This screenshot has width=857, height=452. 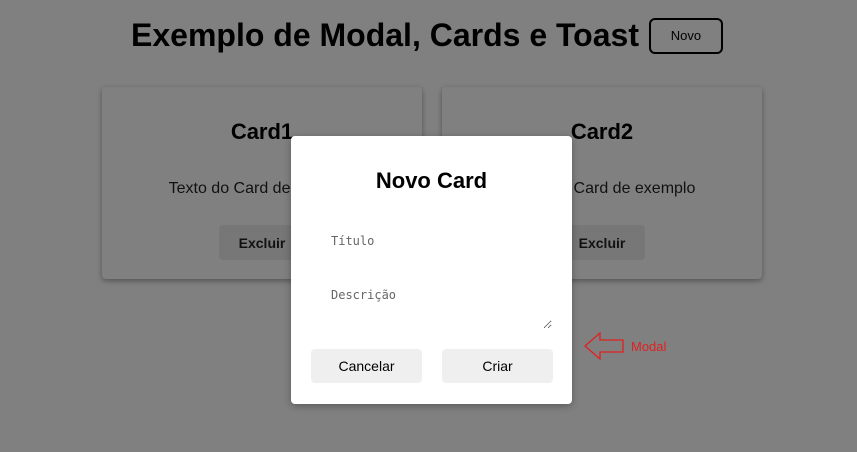 I want to click on modal-annotation: Modal, so click(x=624, y=346).